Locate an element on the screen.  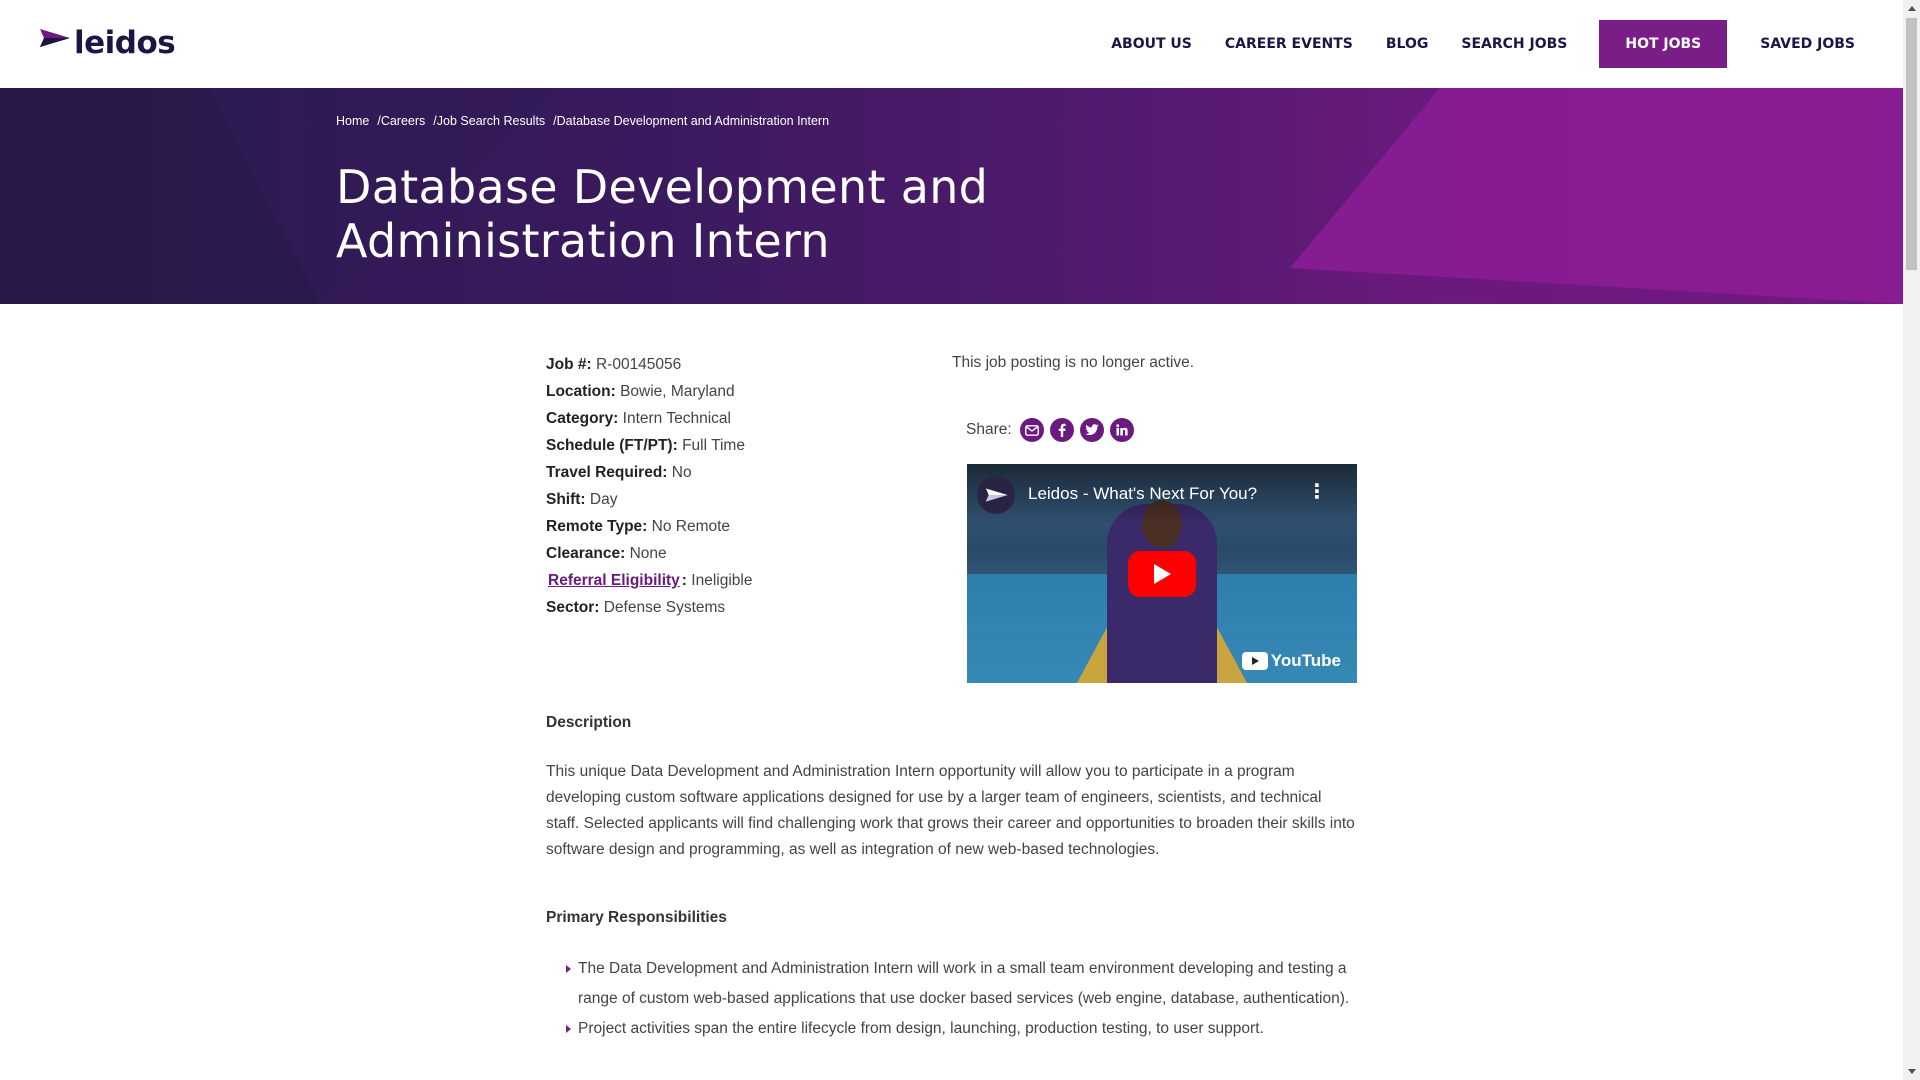
location-row: Location: Bowie, Maryland is located at coordinates (649, 394).